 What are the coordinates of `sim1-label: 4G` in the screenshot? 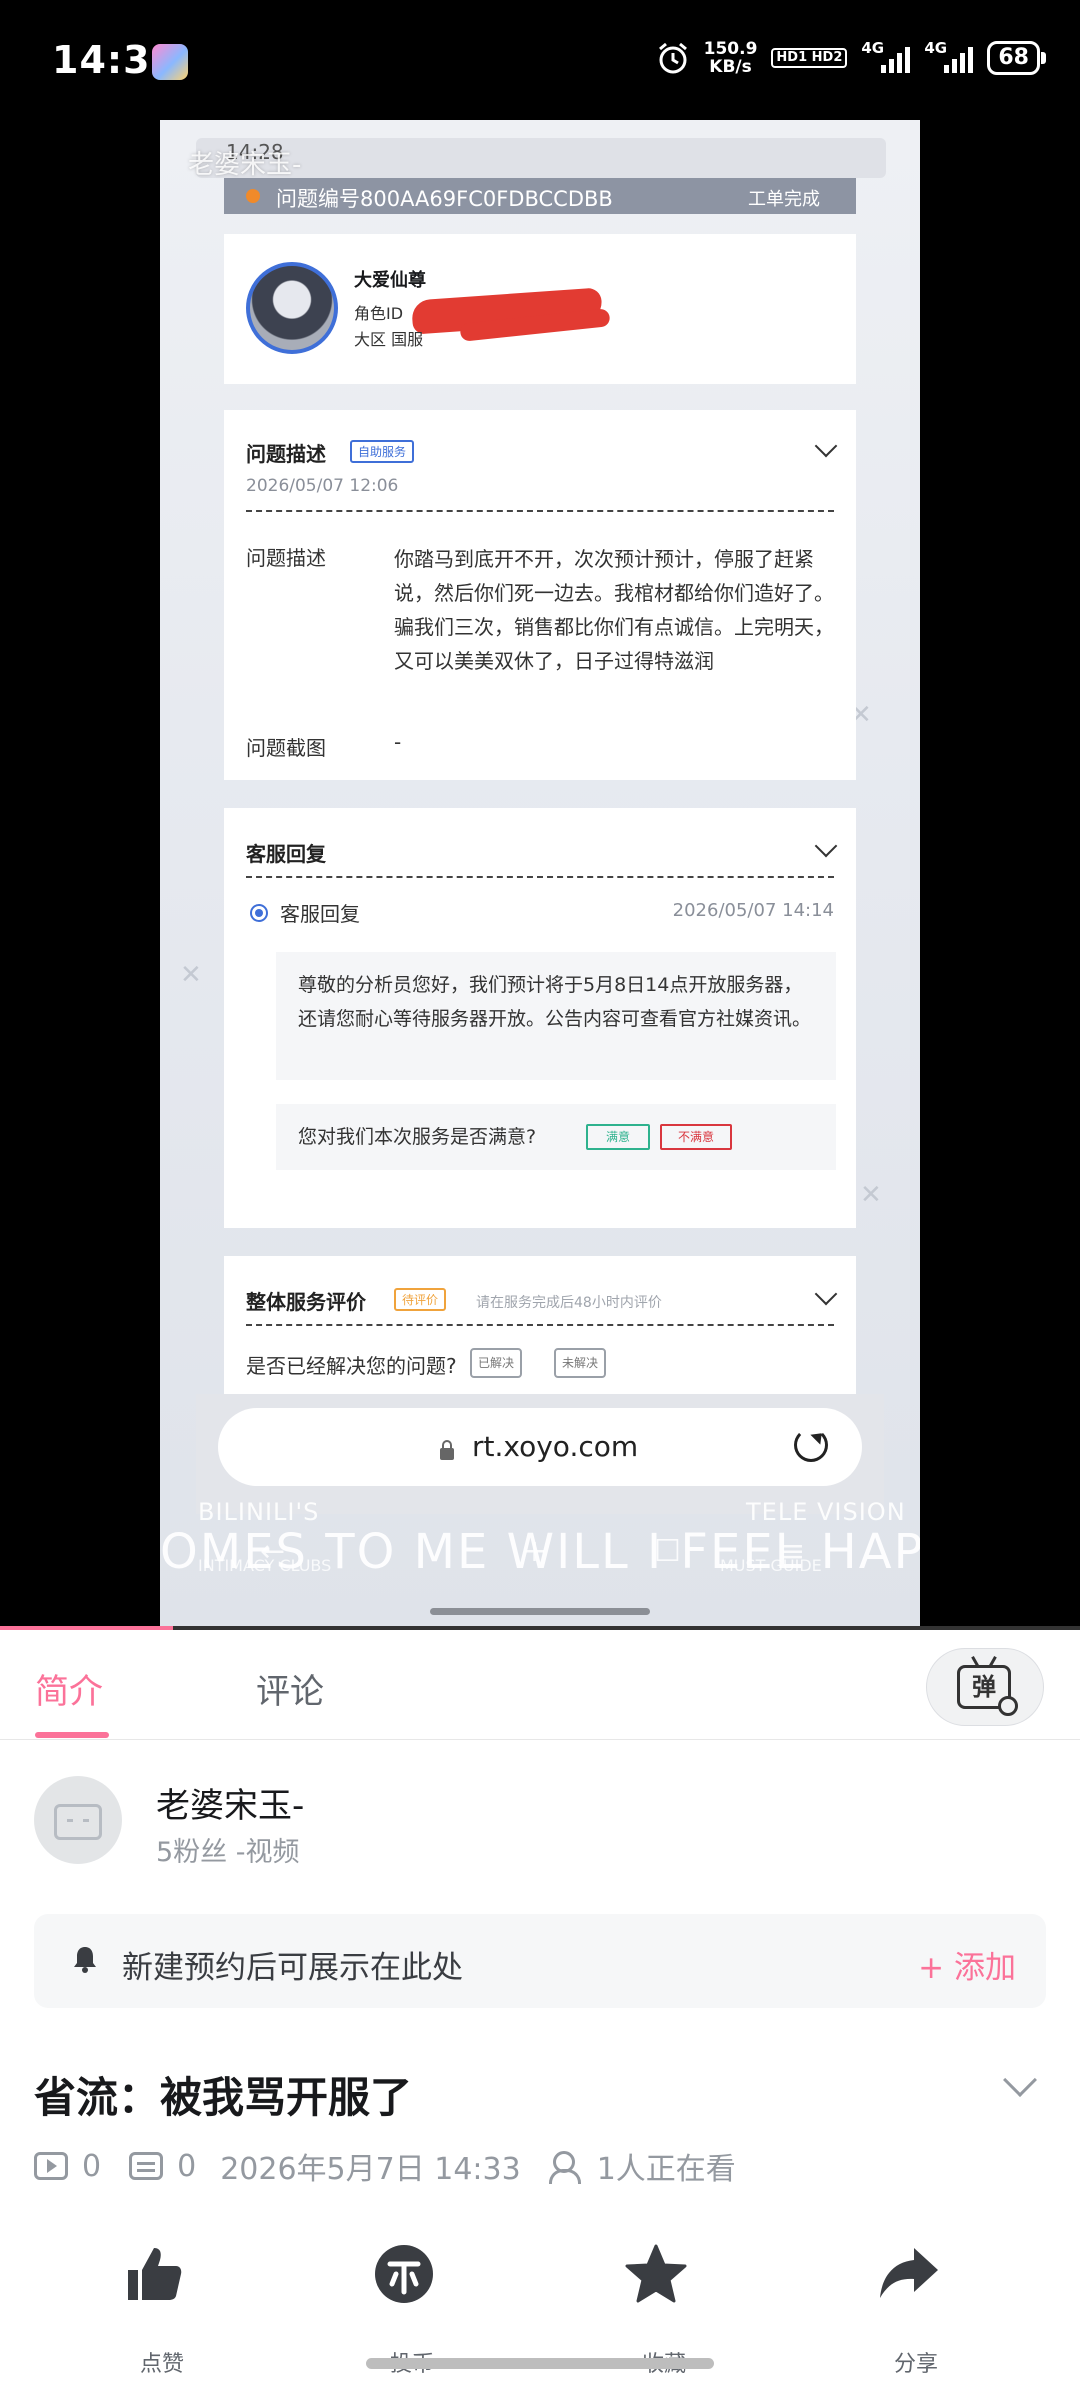 It's located at (873, 48).